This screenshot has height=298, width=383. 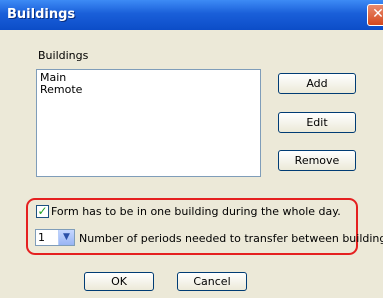 I want to click on close-button: ✕, so click(x=375, y=15).